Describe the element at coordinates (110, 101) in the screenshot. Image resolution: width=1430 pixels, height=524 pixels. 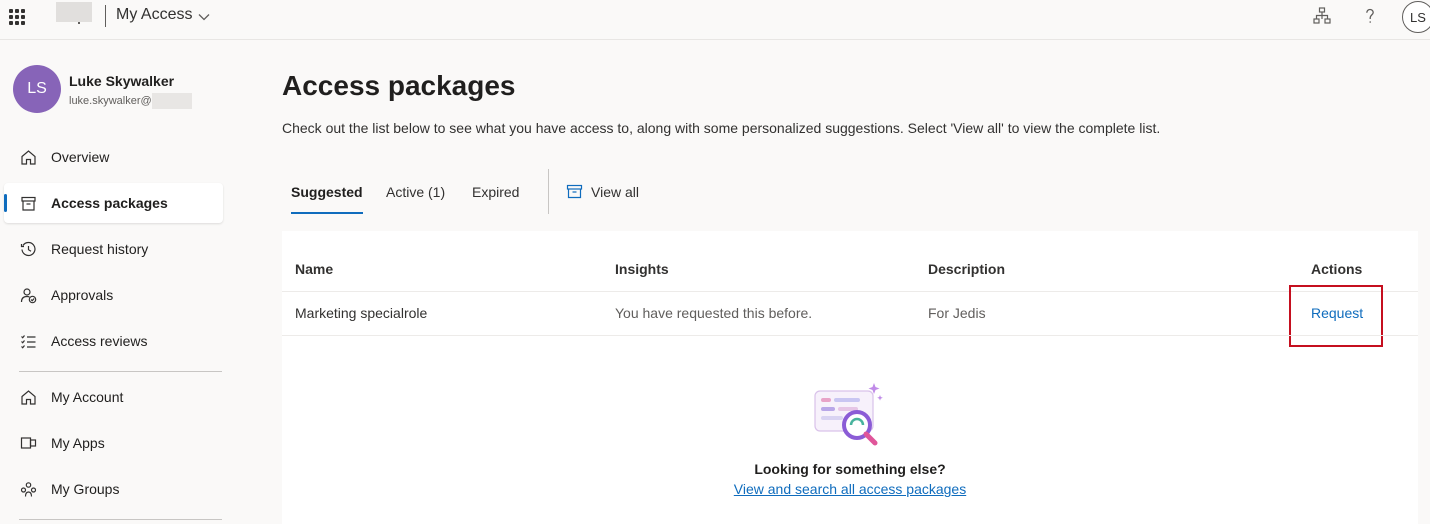
I see `user-email-text: luke.skywalker@` at that location.